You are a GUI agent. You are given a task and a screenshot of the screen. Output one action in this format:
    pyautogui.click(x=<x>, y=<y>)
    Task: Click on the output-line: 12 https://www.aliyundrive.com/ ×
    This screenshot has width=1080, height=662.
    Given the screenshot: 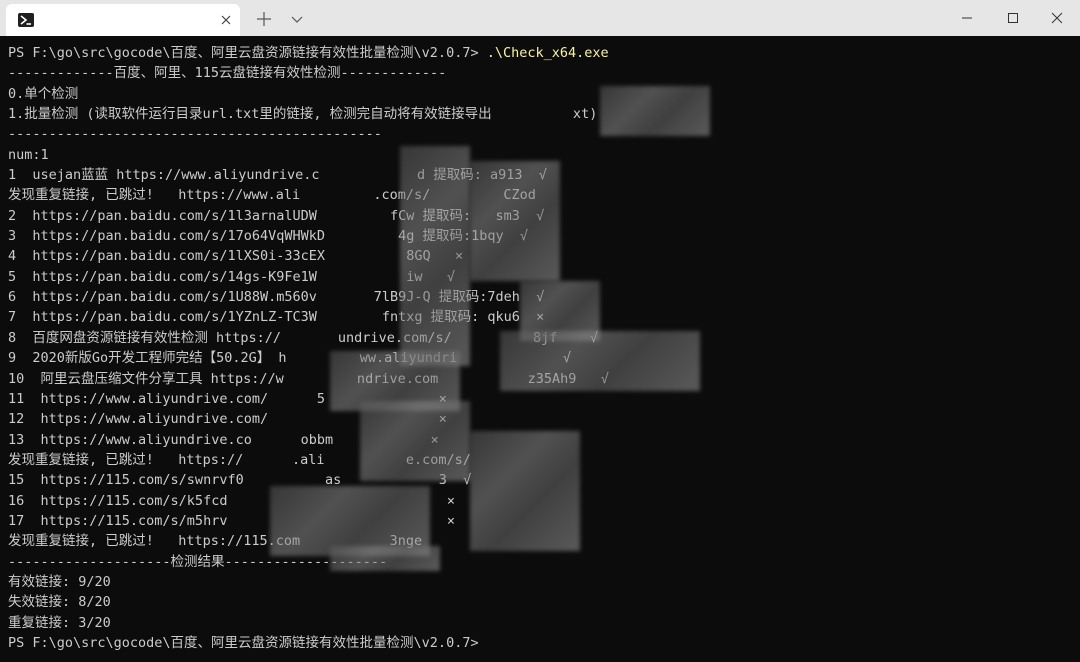 What is the action you would take?
    pyautogui.click(x=227, y=419)
    